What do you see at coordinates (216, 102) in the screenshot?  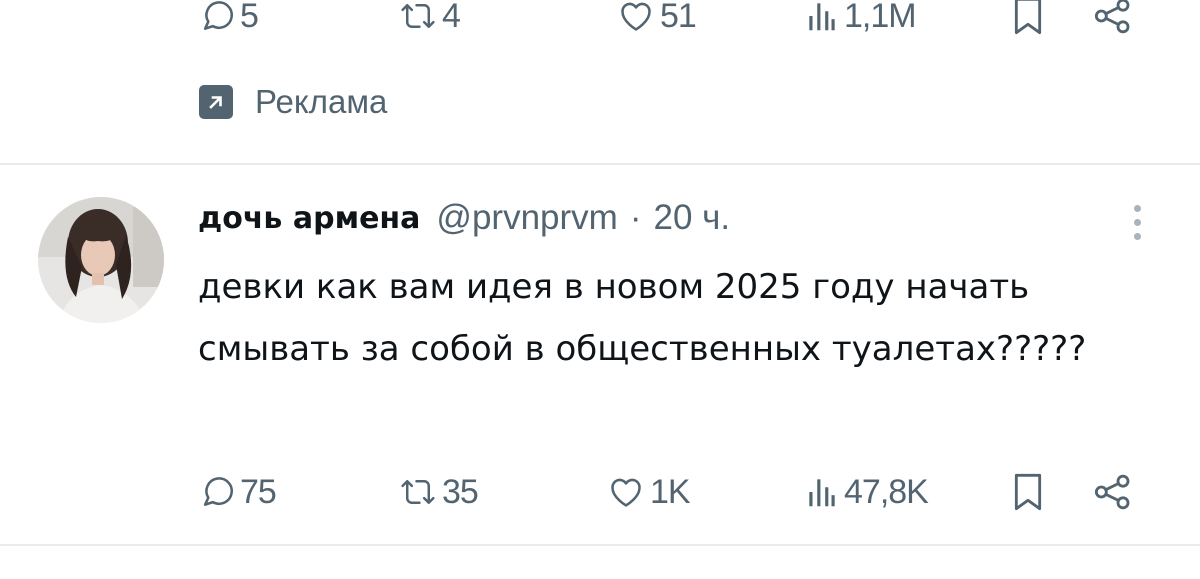 I see `promoted-icon` at bounding box center [216, 102].